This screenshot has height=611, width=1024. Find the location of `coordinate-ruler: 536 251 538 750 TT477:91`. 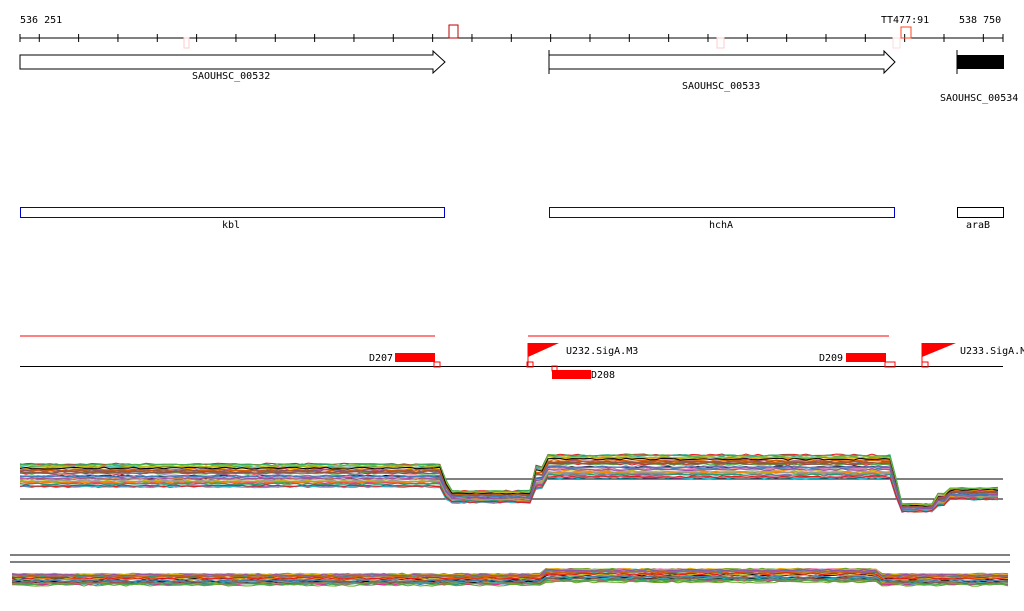

coordinate-ruler: 536 251 538 750 TT477:91 is located at coordinates (511, 32).